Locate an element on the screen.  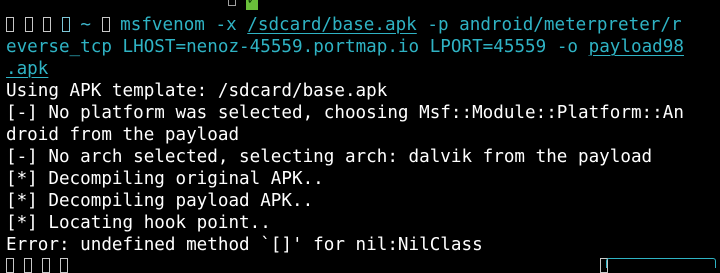
template-path: /sdcard/base.apk is located at coordinates (331, 25).